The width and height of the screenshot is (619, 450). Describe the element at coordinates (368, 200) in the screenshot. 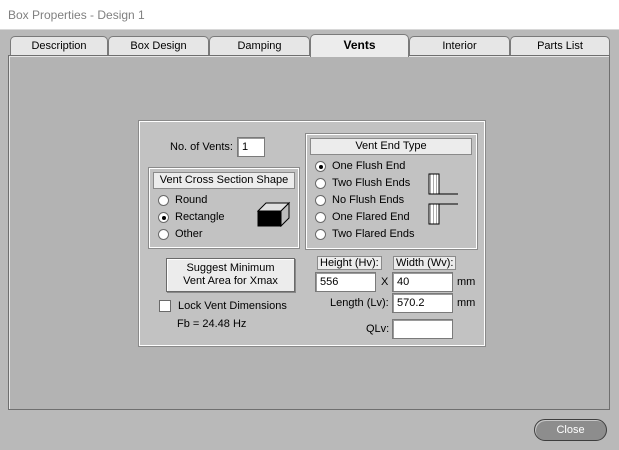

I see `radio-no-flush-ends-label: No Flush Ends` at that location.